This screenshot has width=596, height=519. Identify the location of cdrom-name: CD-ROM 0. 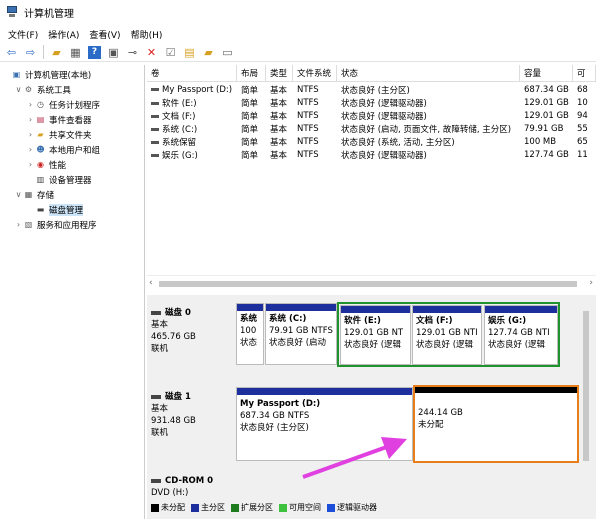
(189, 481).